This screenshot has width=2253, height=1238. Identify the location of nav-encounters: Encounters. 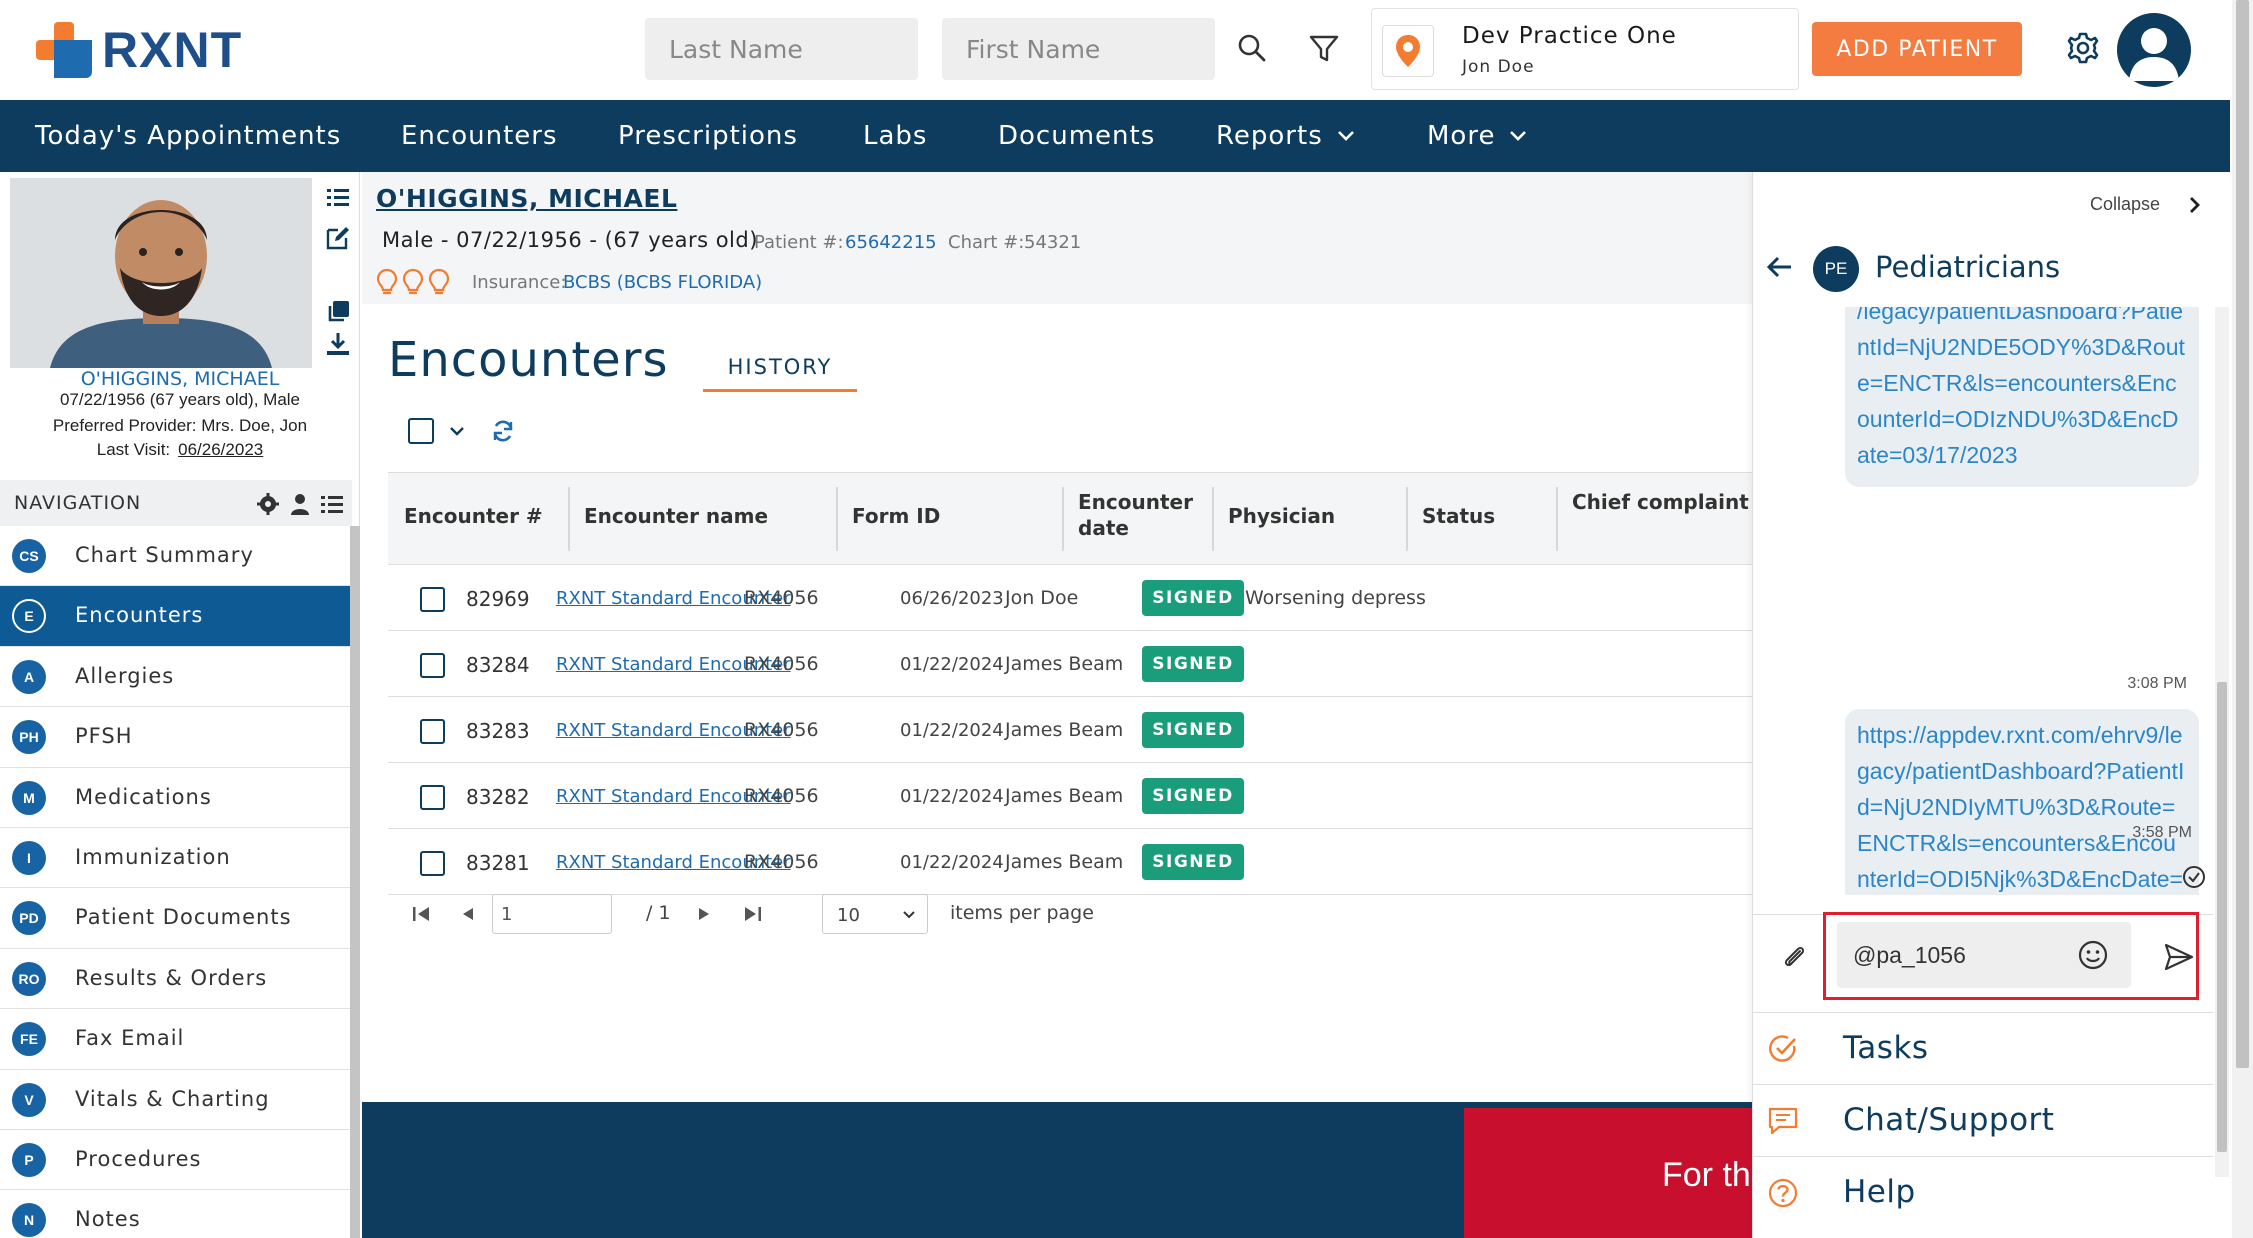
(479, 136).